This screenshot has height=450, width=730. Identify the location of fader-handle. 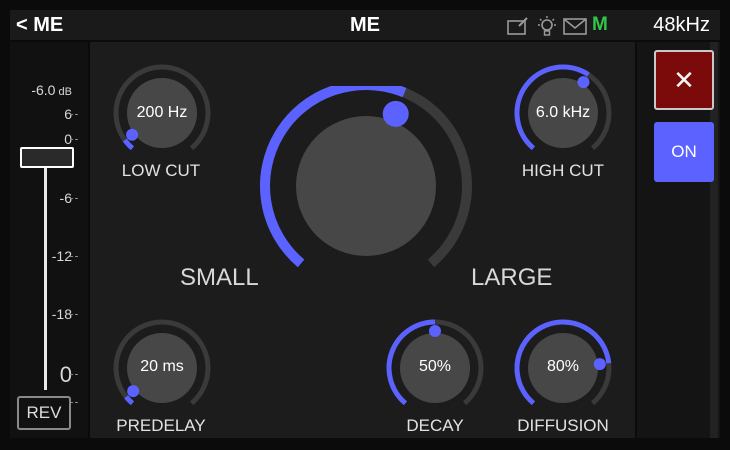
(47, 157).